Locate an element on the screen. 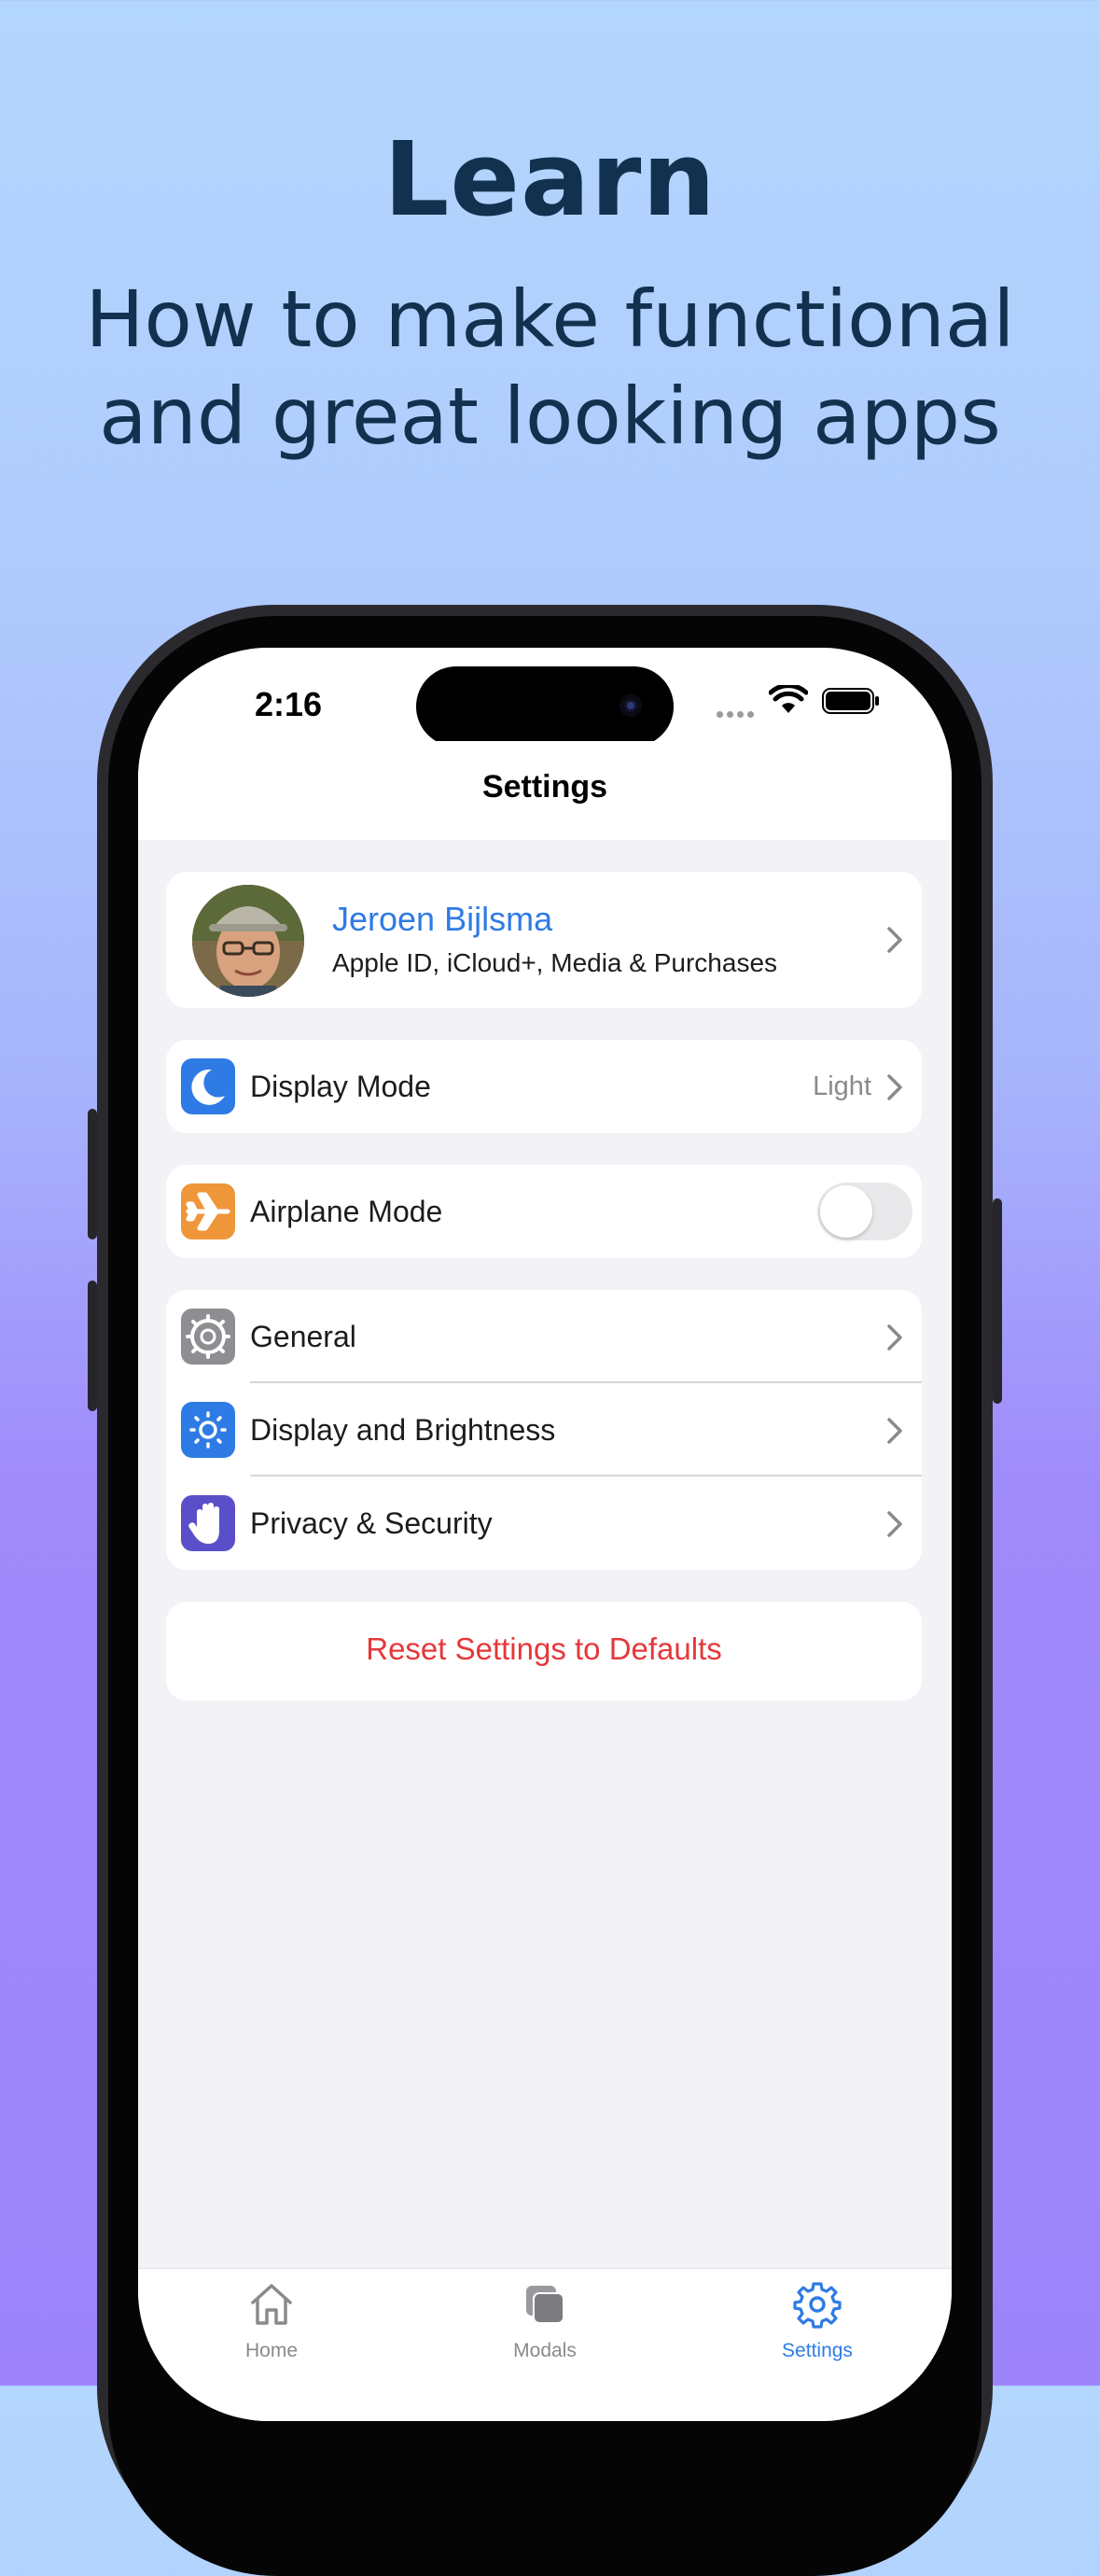 This screenshot has height=2576, width=1100. navigation-bar: Settings is located at coordinates (545, 790).